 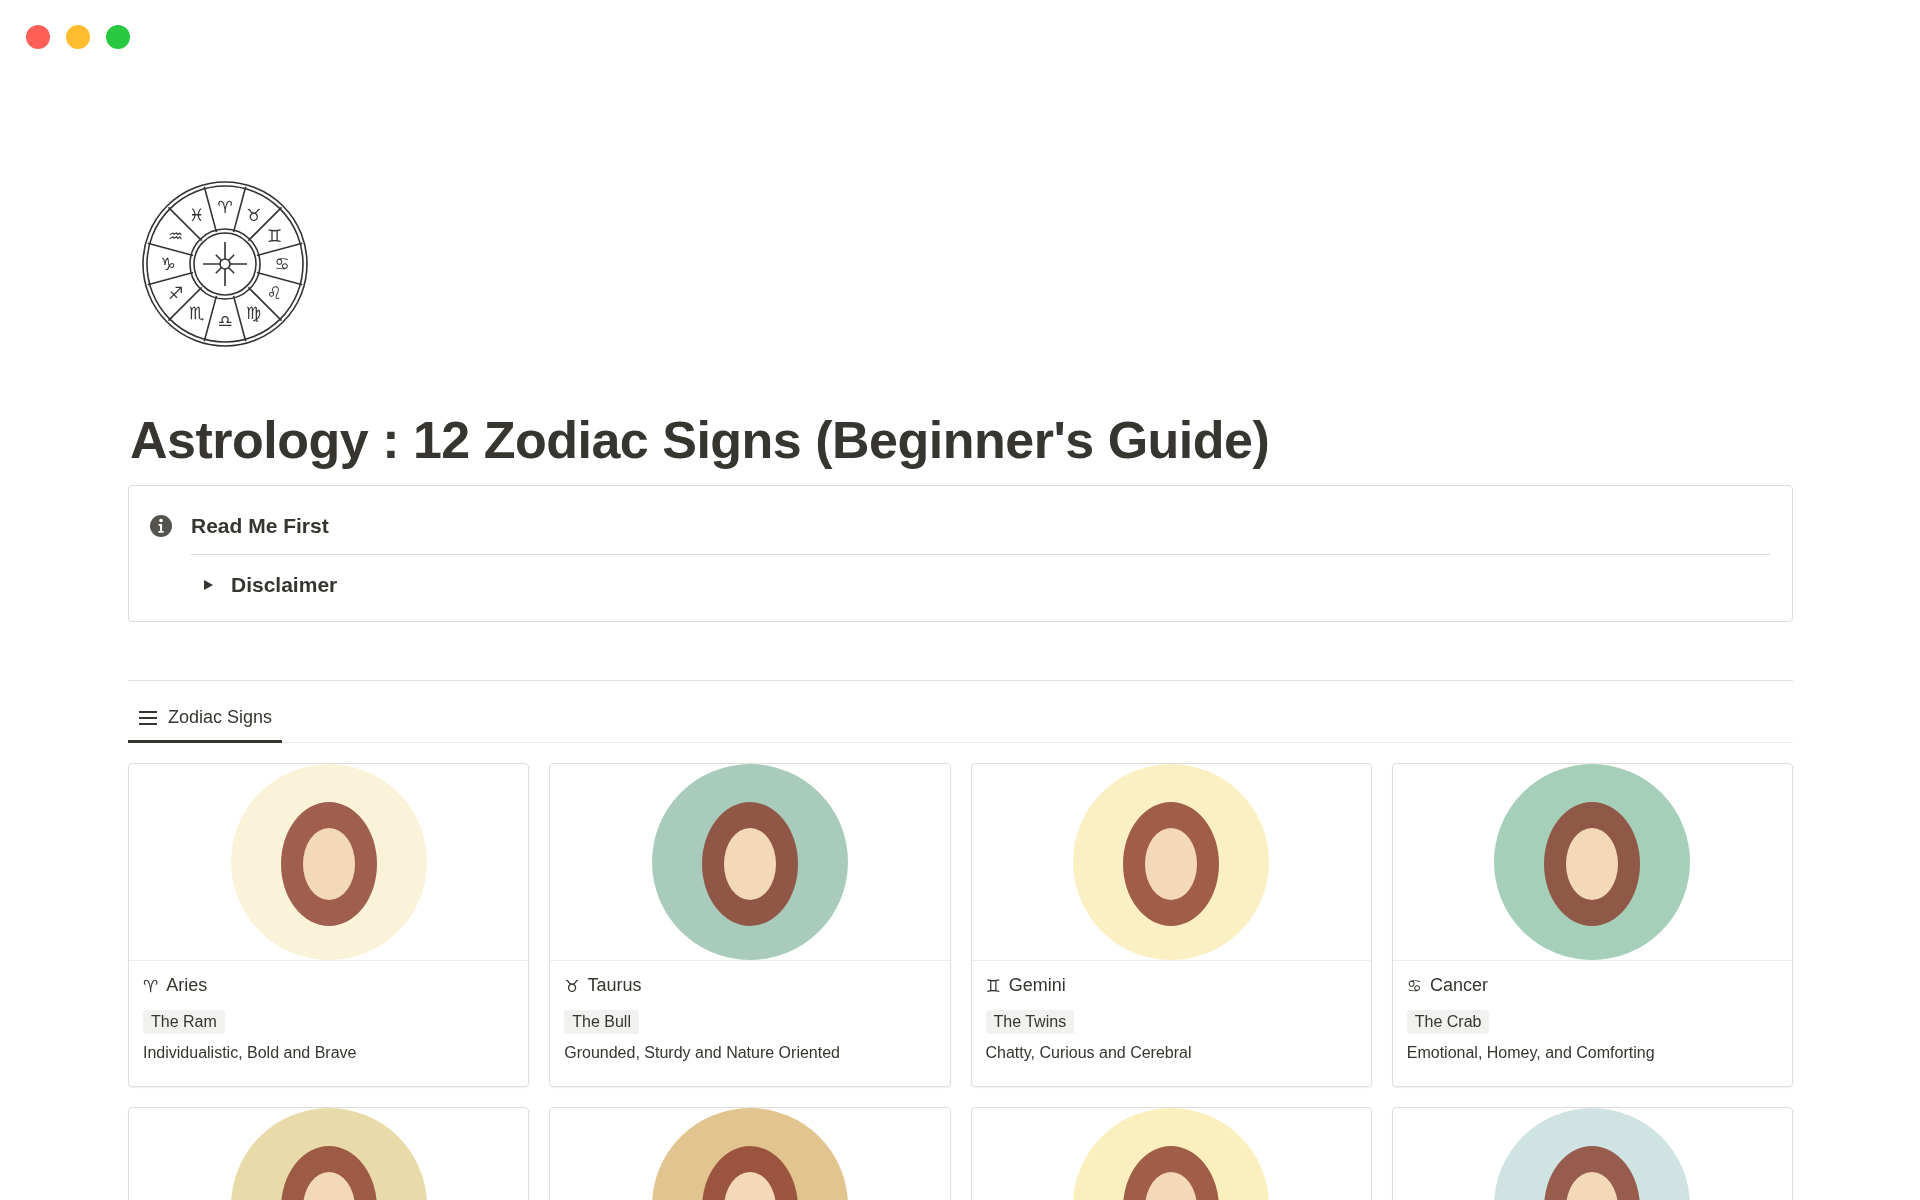 I want to click on sign-symbol: ♈, so click(x=151, y=985).